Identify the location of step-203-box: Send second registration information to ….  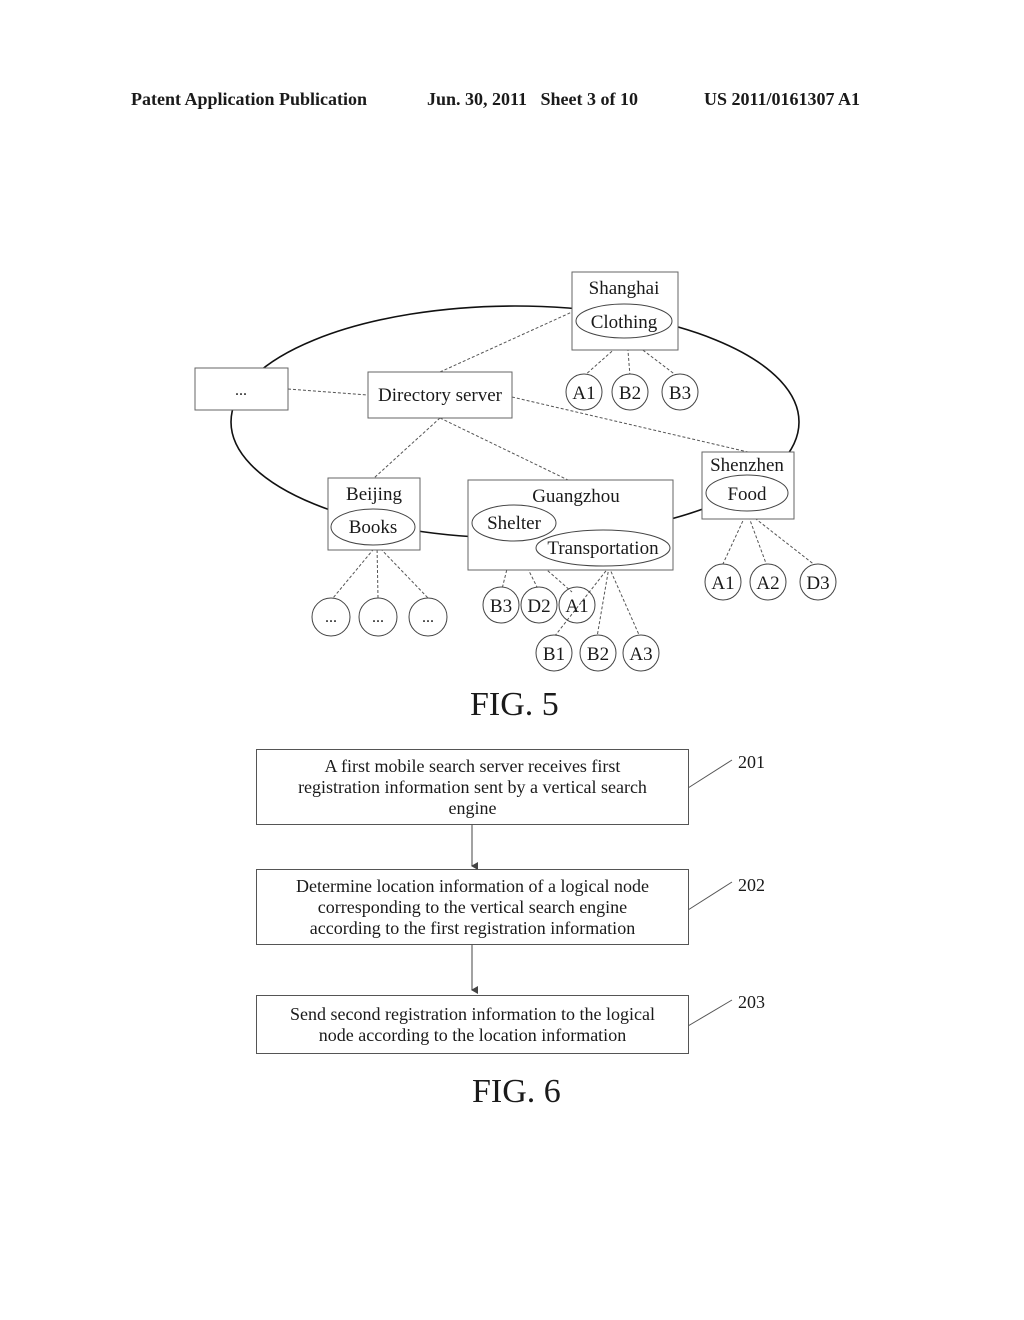
(472, 1024).